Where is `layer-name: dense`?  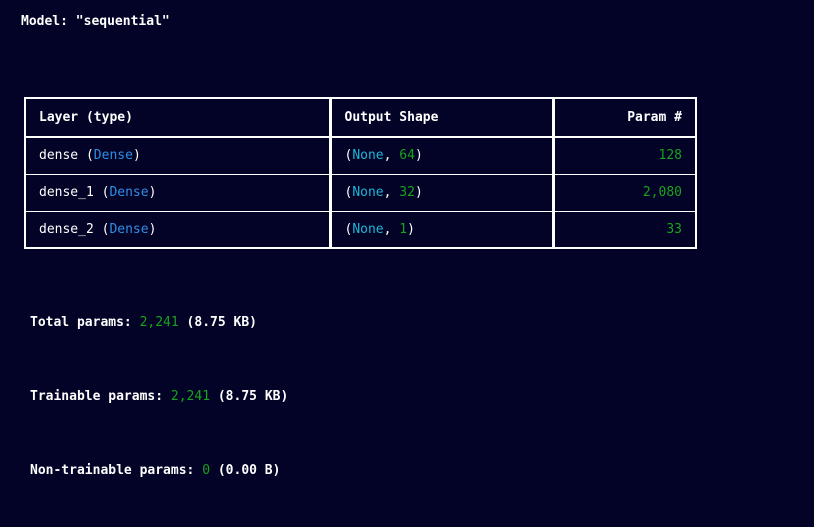 layer-name: dense is located at coordinates (59, 156).